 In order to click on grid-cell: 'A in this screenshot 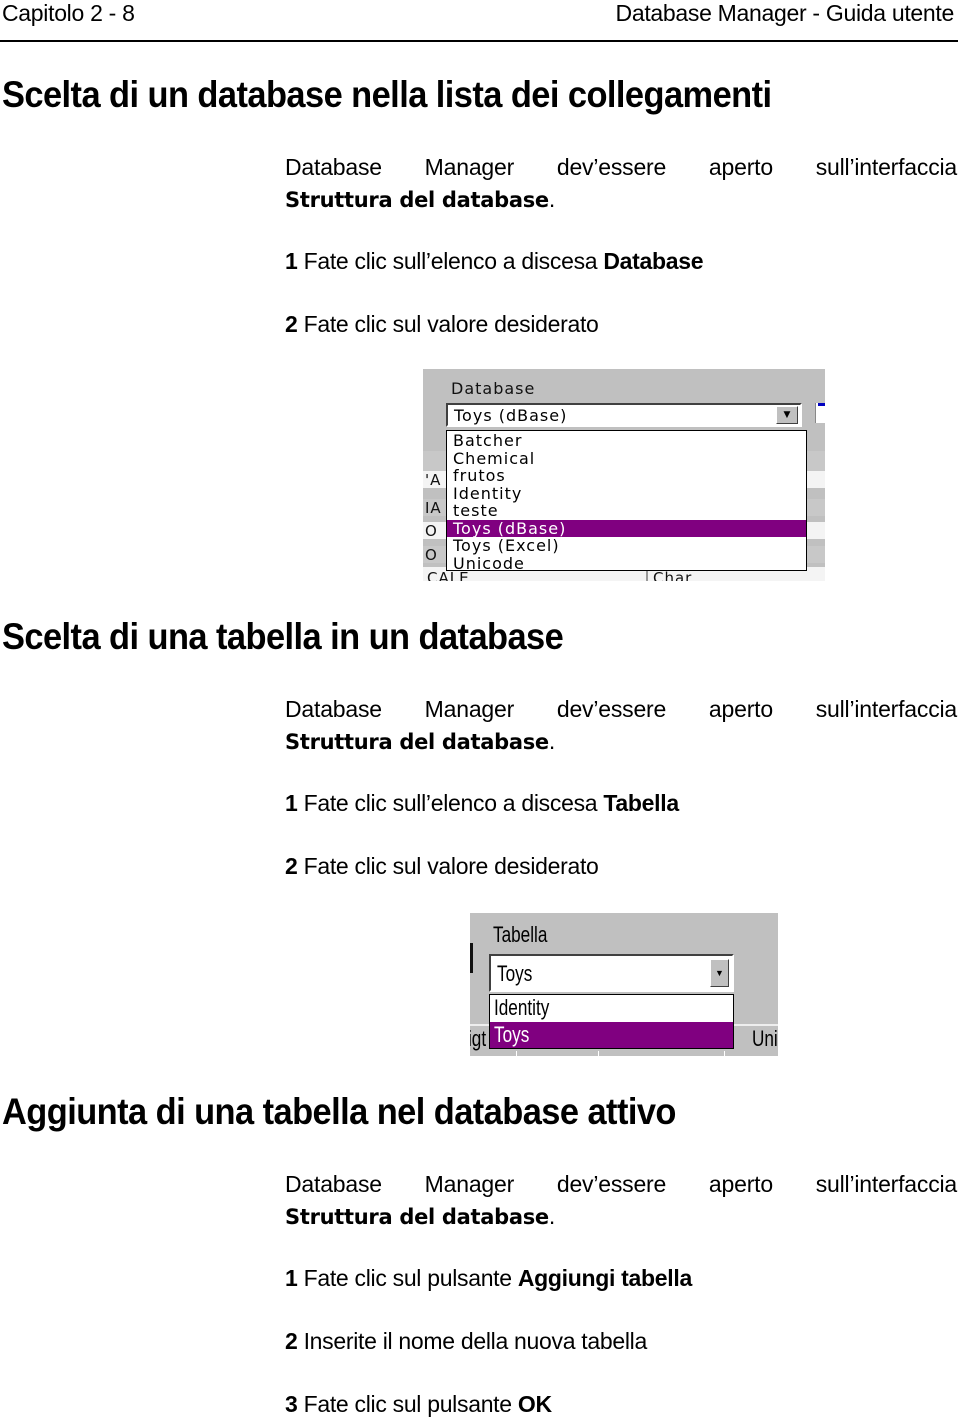, I will do `click(433, 480)`.